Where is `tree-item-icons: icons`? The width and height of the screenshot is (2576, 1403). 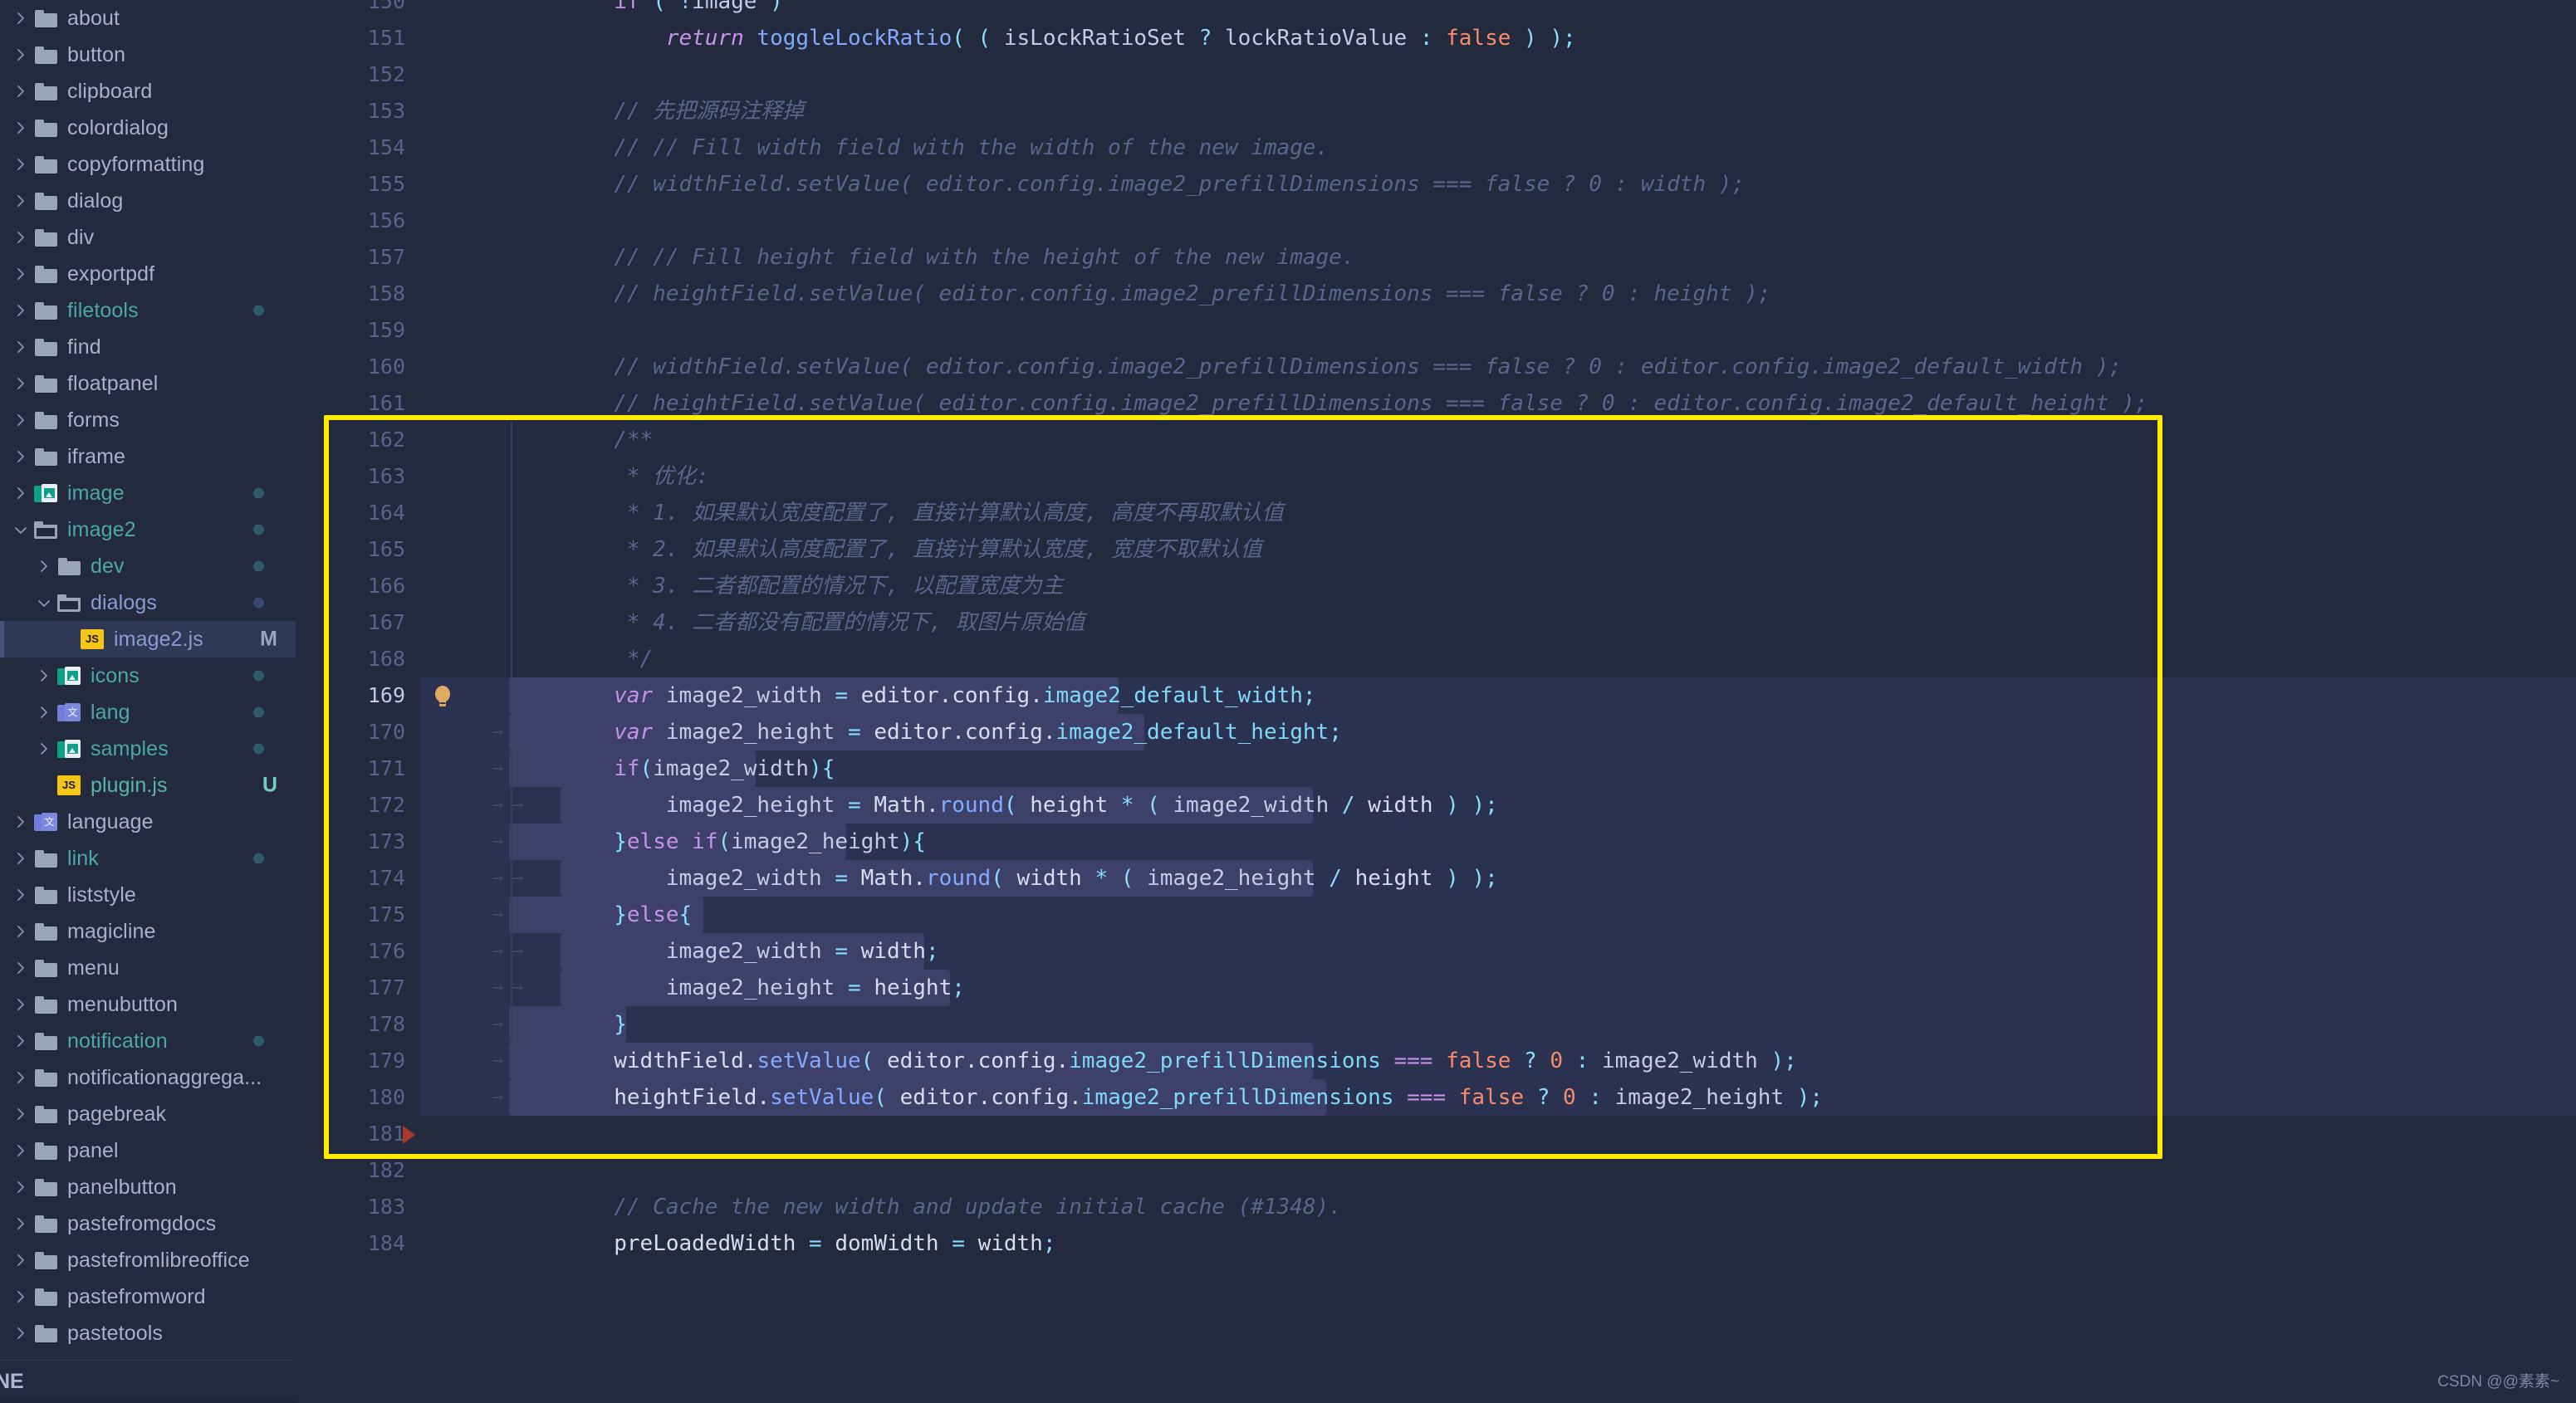
tree-item-icons: icons is located at coordinates (148, 676).